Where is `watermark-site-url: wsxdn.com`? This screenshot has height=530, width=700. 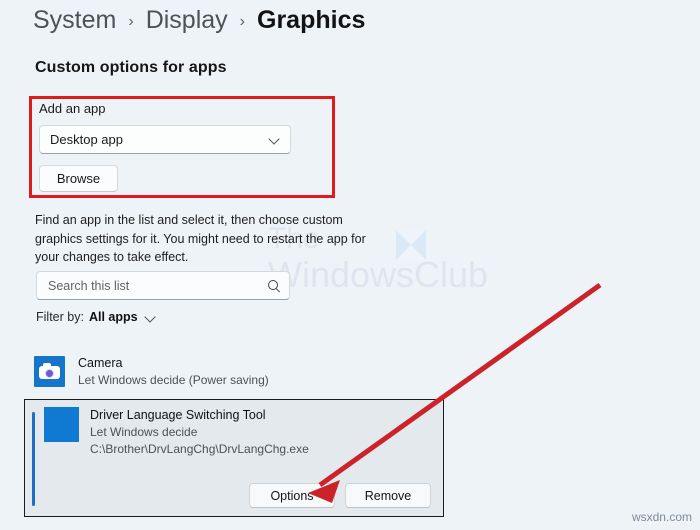
watermark-site-url: wsxdn.com is located at coordinates (661, 517).